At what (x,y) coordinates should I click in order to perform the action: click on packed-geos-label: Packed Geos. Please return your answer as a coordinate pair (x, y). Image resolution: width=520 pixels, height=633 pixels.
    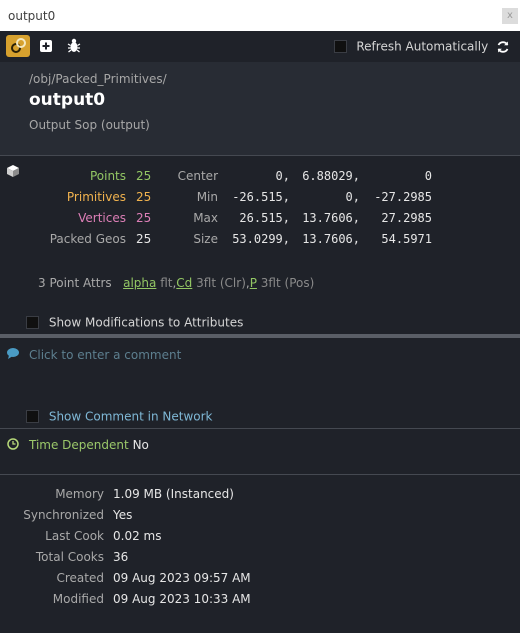
    Looking at the image, I should click on (87, 239).